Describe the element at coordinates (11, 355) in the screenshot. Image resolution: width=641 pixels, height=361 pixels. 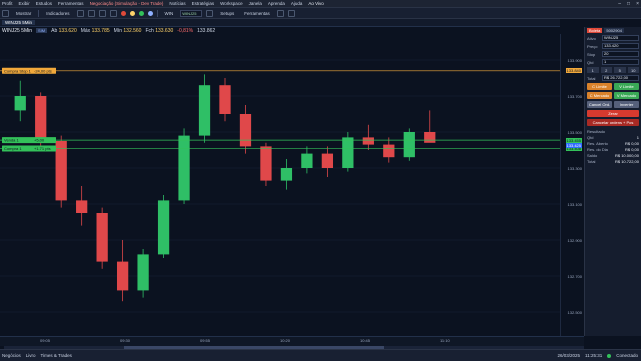
I see `status-negocios: Negócios` at that location.